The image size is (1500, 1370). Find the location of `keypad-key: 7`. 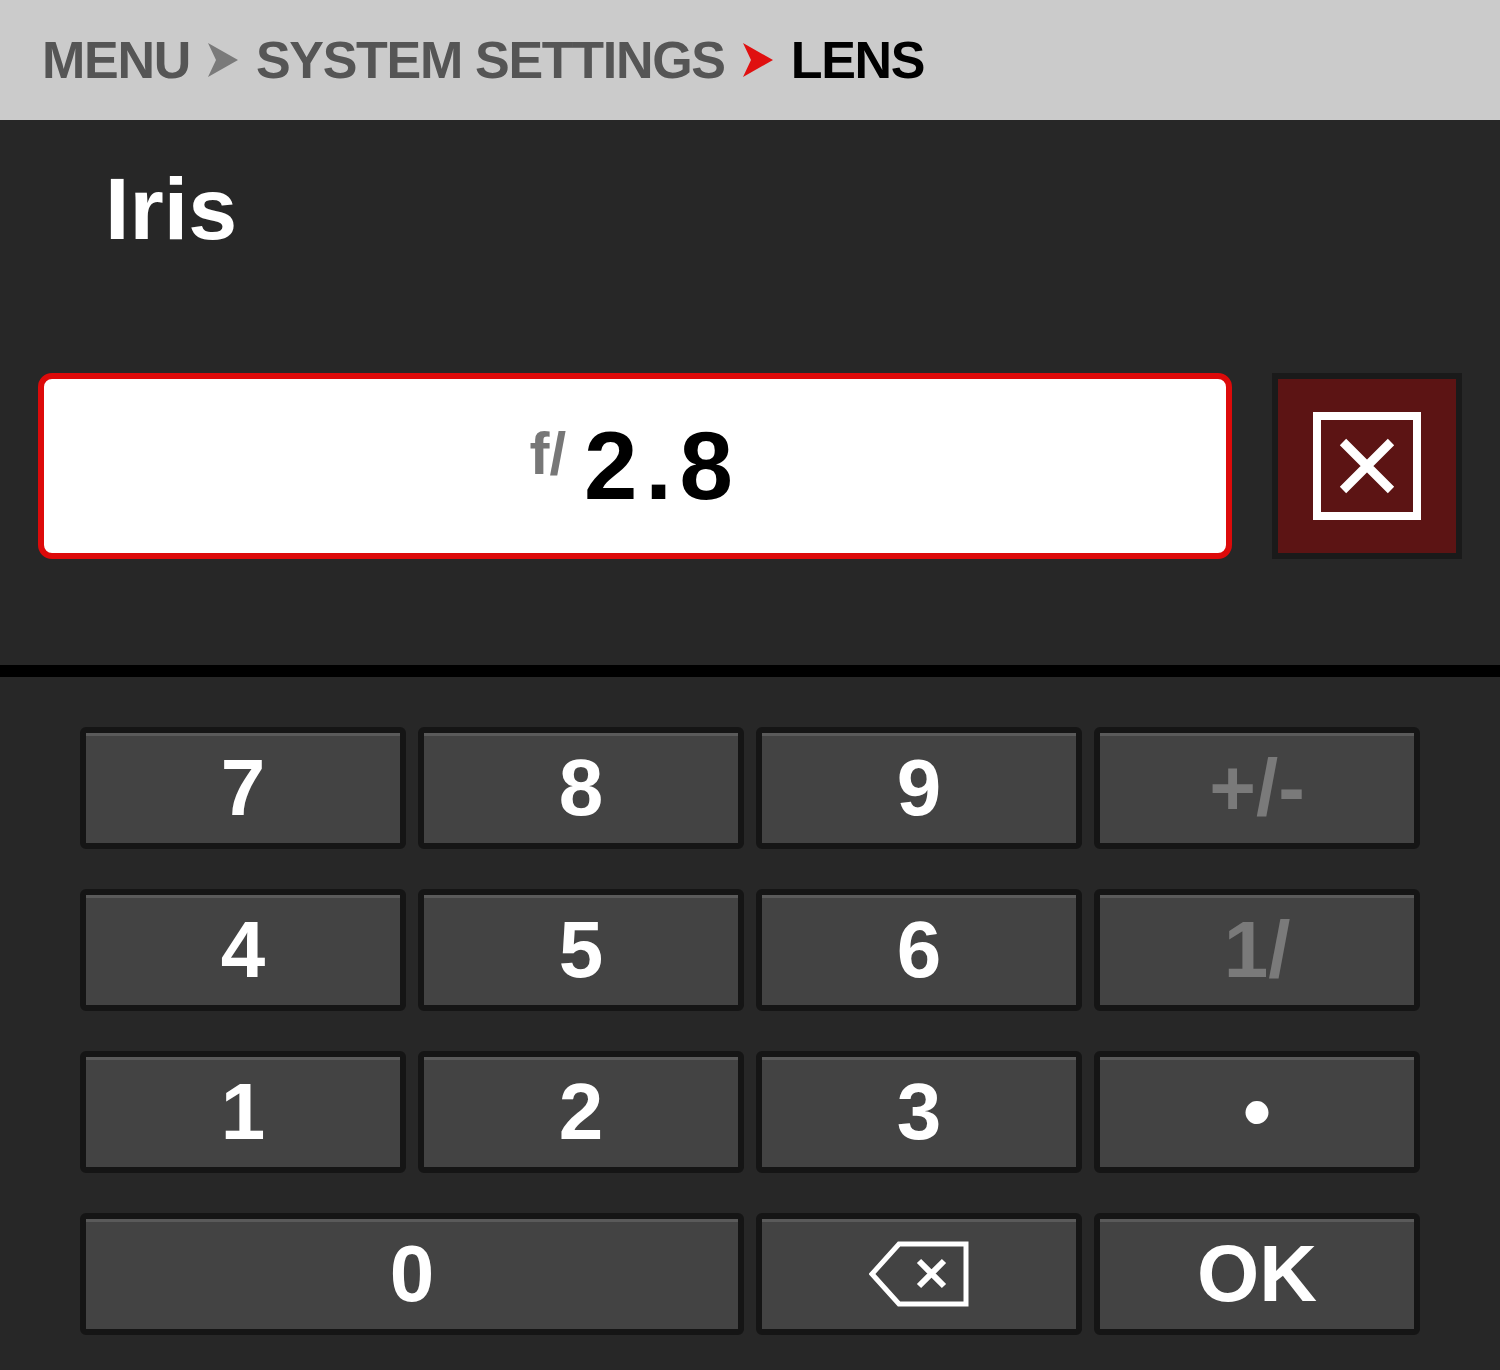

keypad-key: 7 is located at coordinates (243, 788).